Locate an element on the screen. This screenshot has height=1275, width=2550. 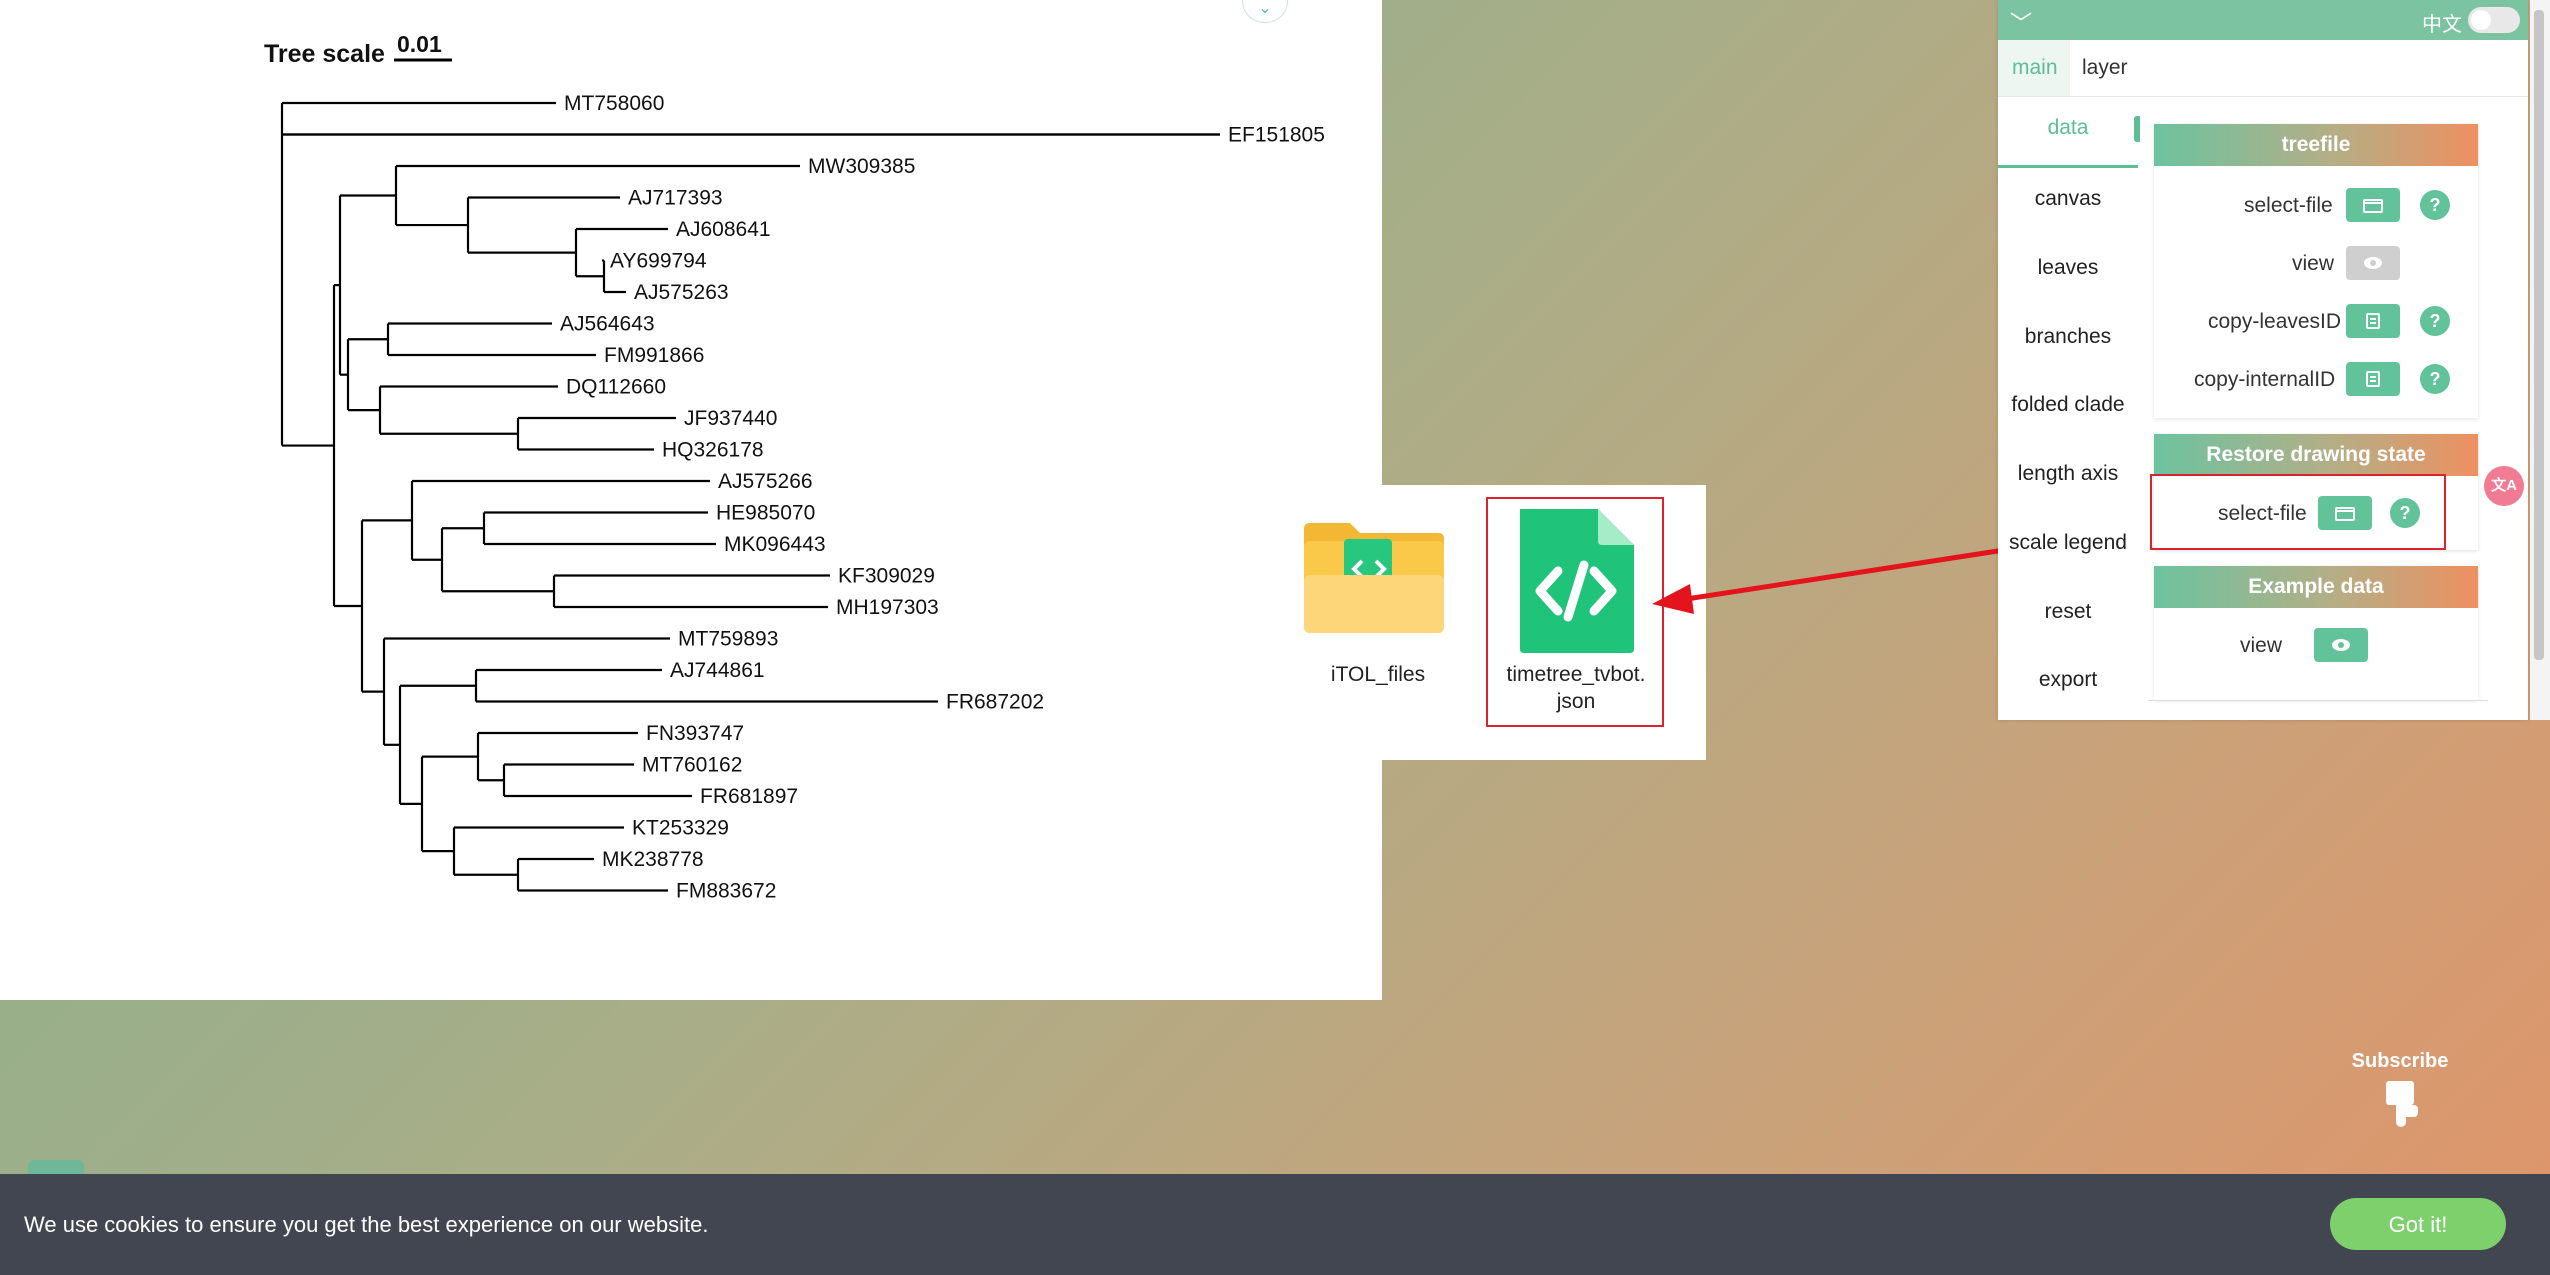
copy-leaves-help-icon: ? is located at coordinates (2435, 321).